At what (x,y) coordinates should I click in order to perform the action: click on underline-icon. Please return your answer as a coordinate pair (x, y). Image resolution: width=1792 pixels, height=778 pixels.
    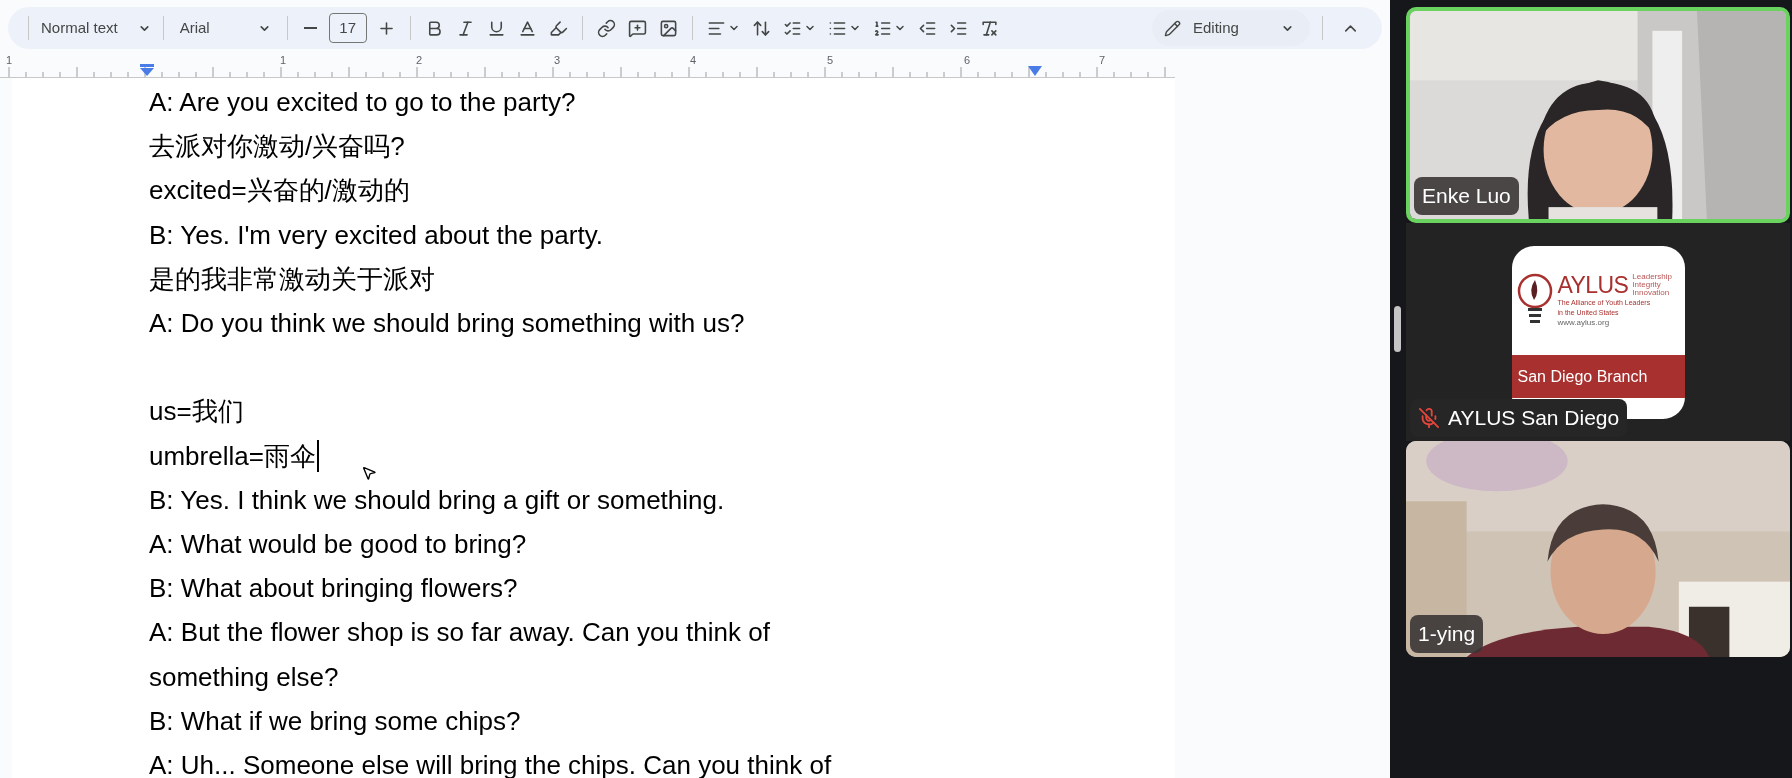
    Looking at the image, I should click on (496, 28).